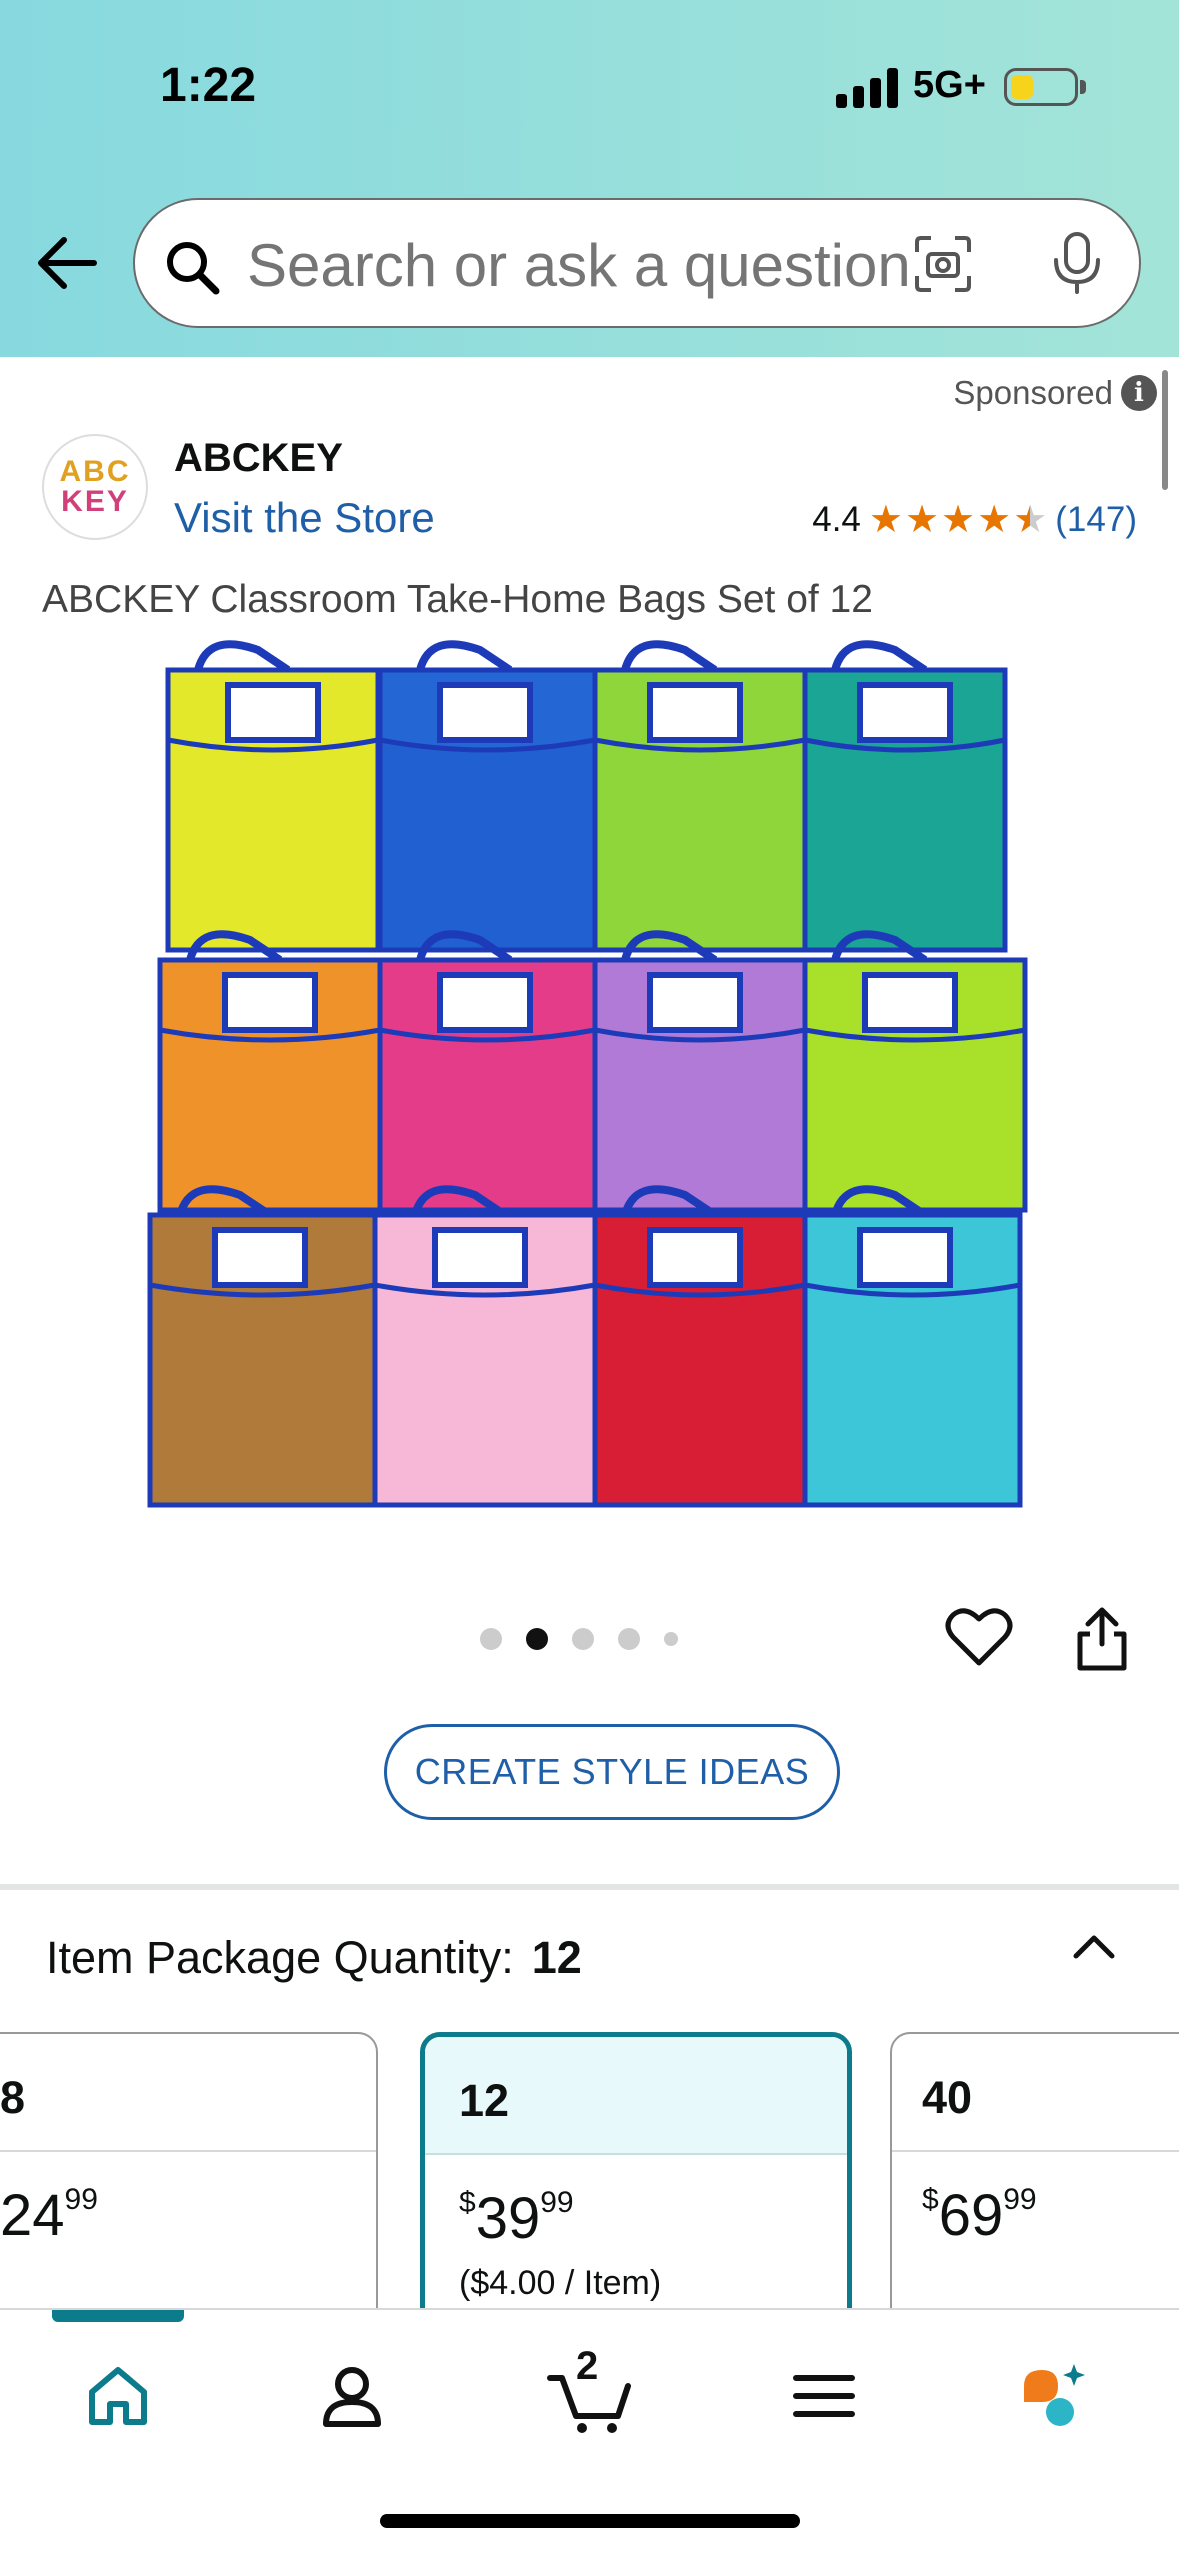 Image resolution: width=1179 pixels, height=2556 pixels. Describe the element at coordinates (193, 268) in the screenshot. I see `search-icon` at that location.